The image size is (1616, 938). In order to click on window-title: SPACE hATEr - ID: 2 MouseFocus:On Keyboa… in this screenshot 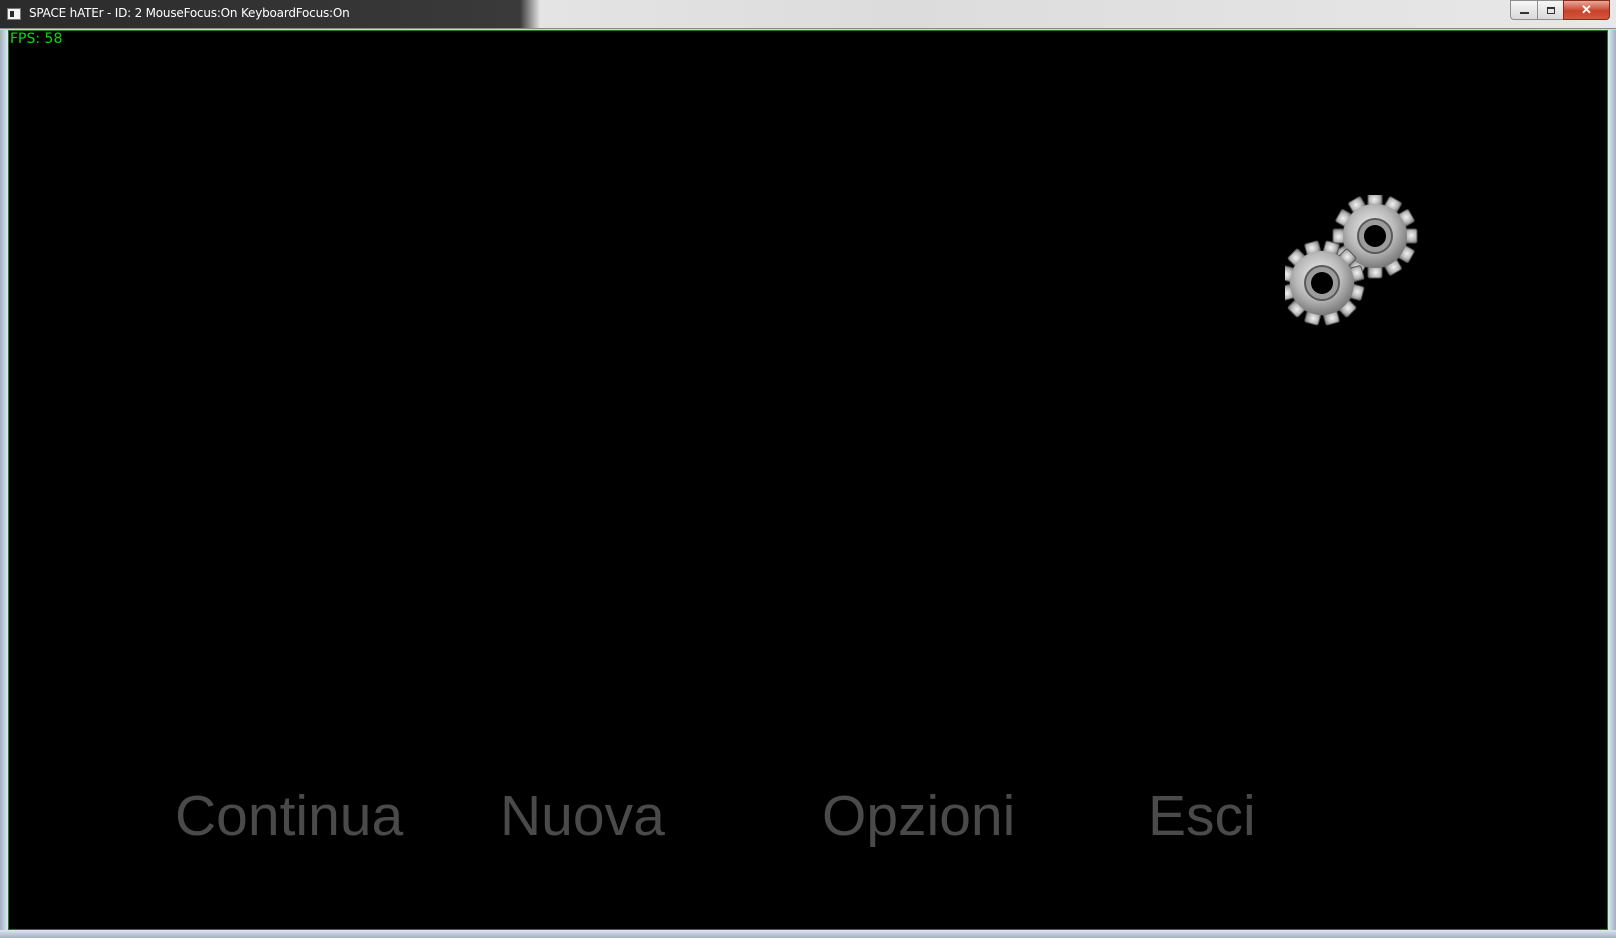, I will do `click(189, 13)`.